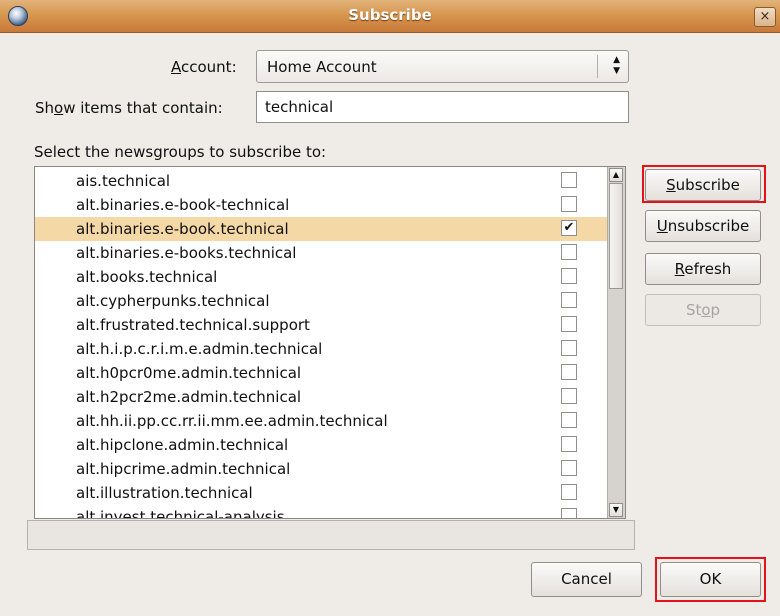 The width and height of the screenshot is (780, 616). I want to click on newsgroup-name: alt.hipclone.admin.technical, so click(182, 445).